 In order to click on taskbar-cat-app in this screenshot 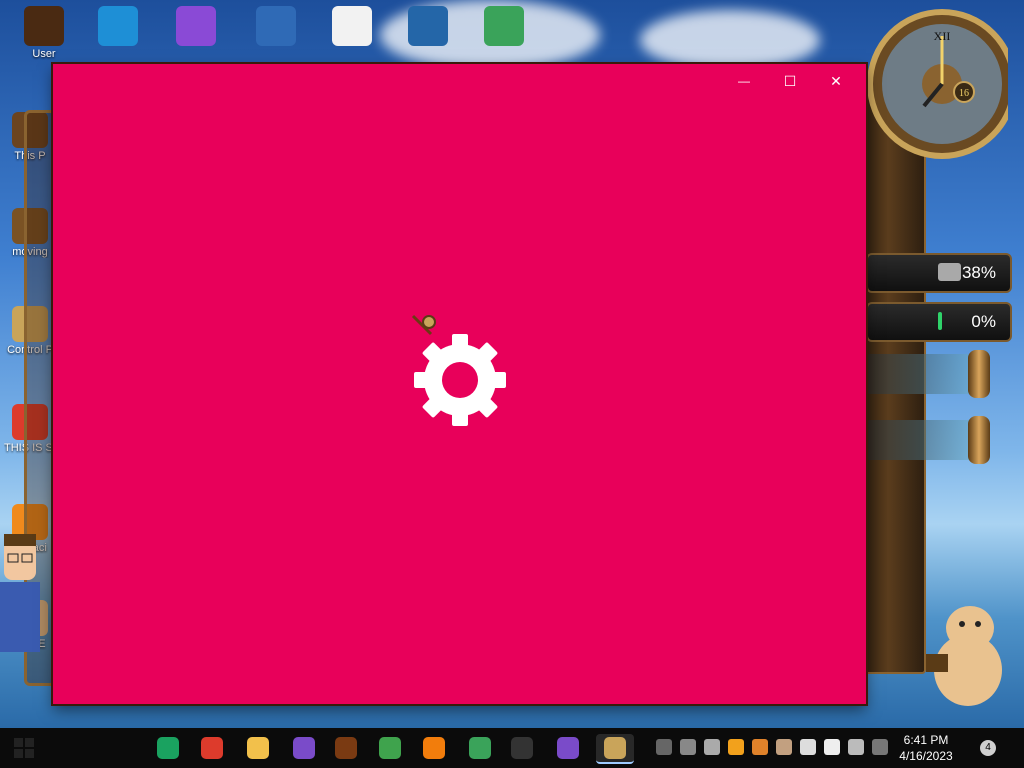, I will do `click(522, 748)`.